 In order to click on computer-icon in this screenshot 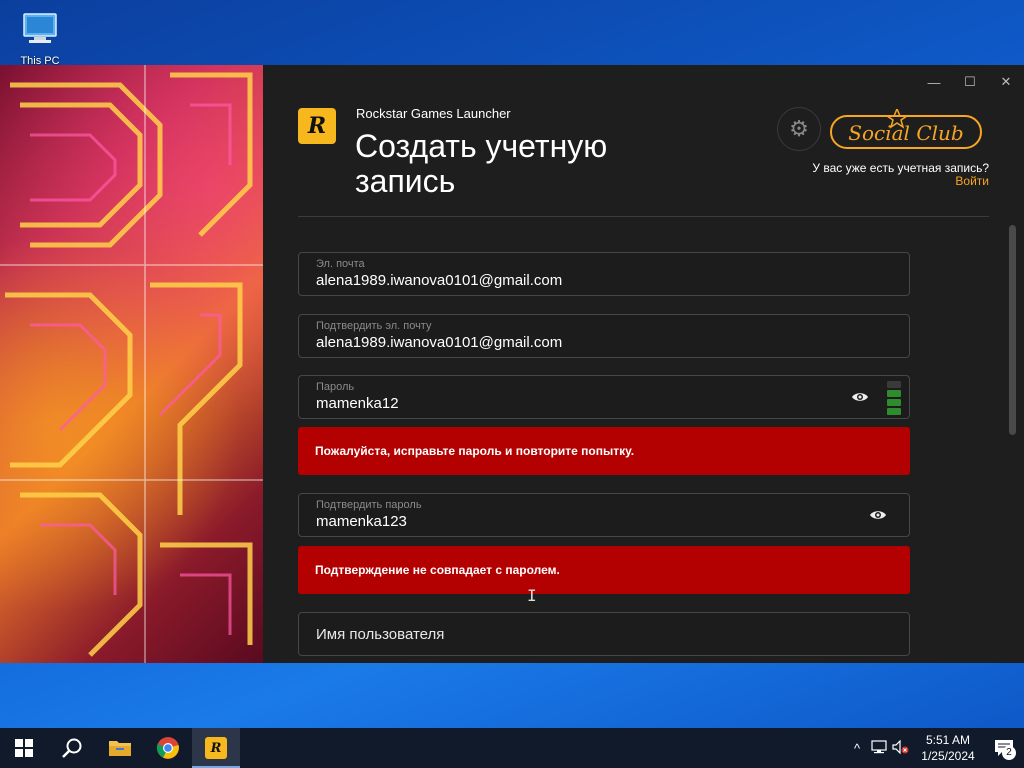, I will do `click(40, 28)`.